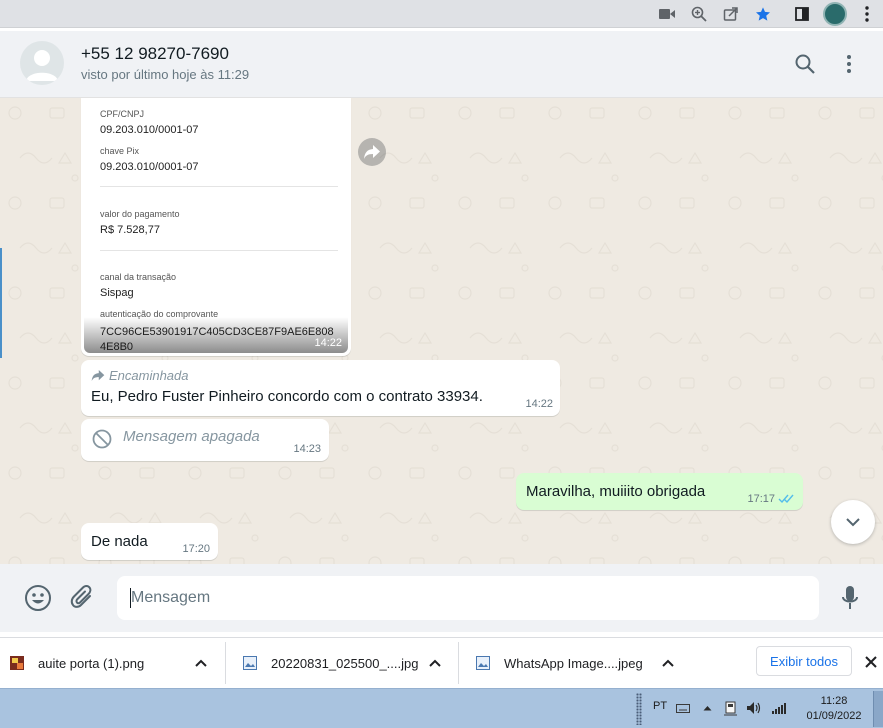  I want to click on signal-icon, so click(779, 708).